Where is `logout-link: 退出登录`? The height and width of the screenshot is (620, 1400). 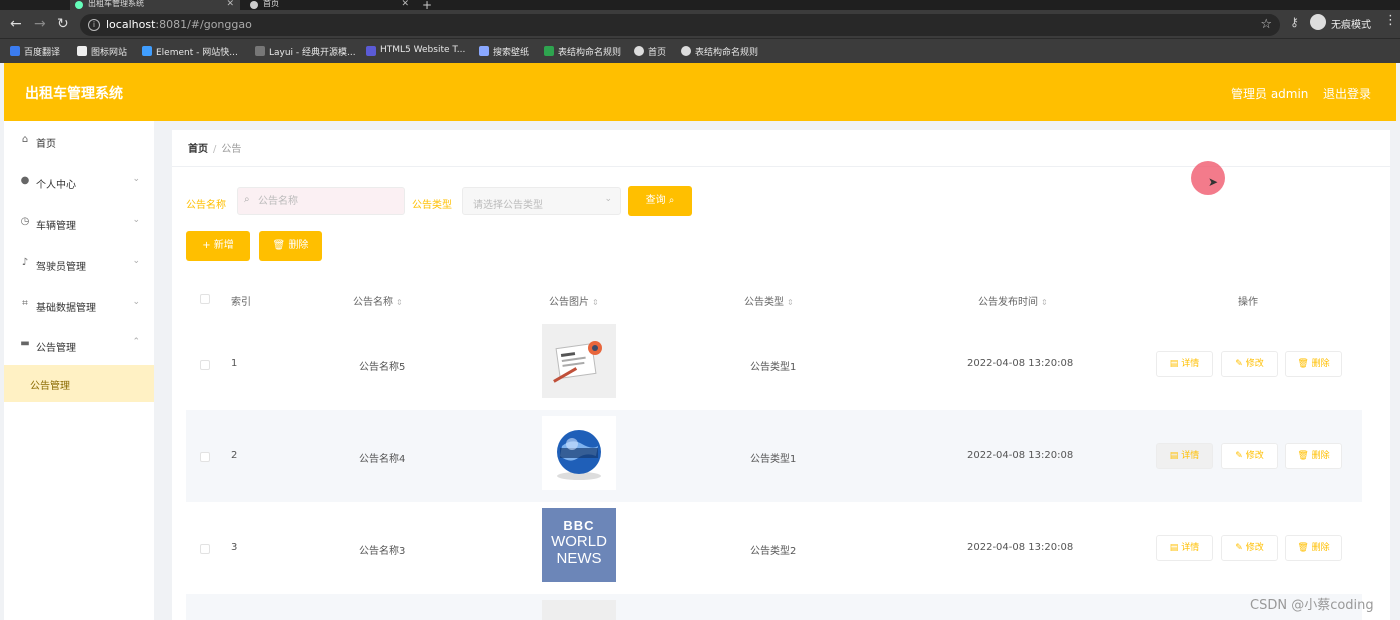
logout-link: 退出登录 is located at coordinates (1347, 93).